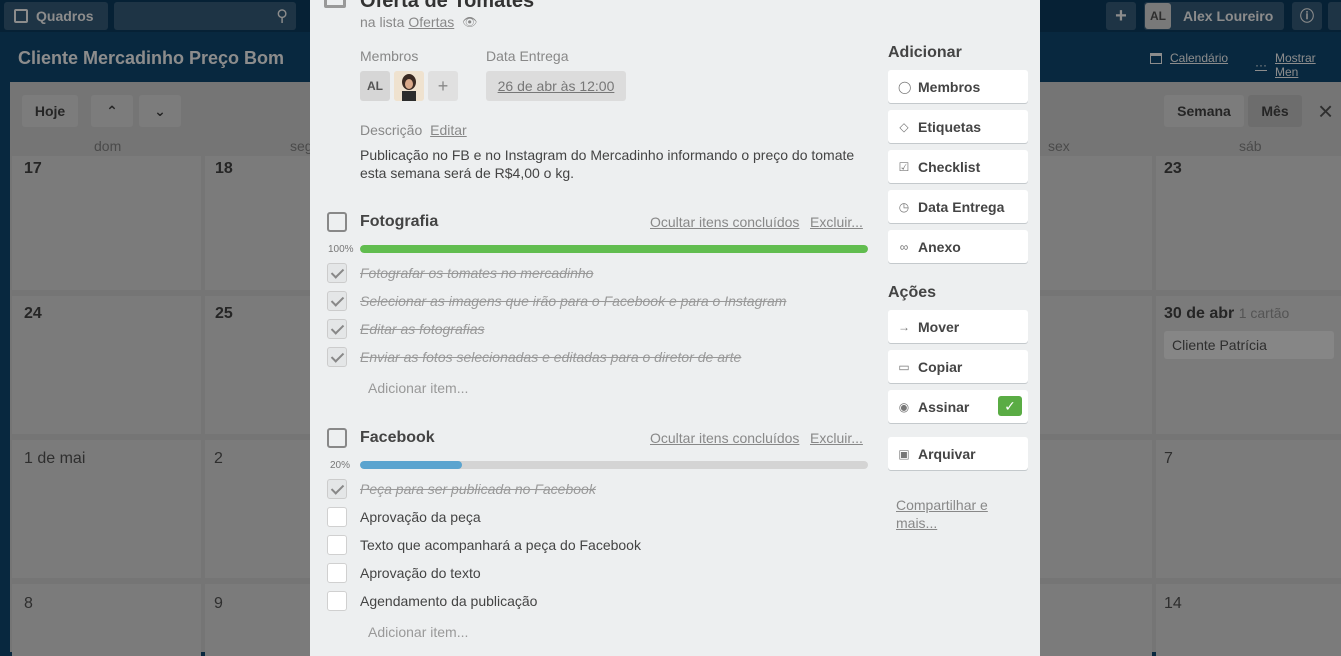 This screenshot has height=656, width=1341. What do you see at coordinates (447, 6) in the screenshot?
I see `card-title: Oferta de Tomates` at bounding box center [447, 6].